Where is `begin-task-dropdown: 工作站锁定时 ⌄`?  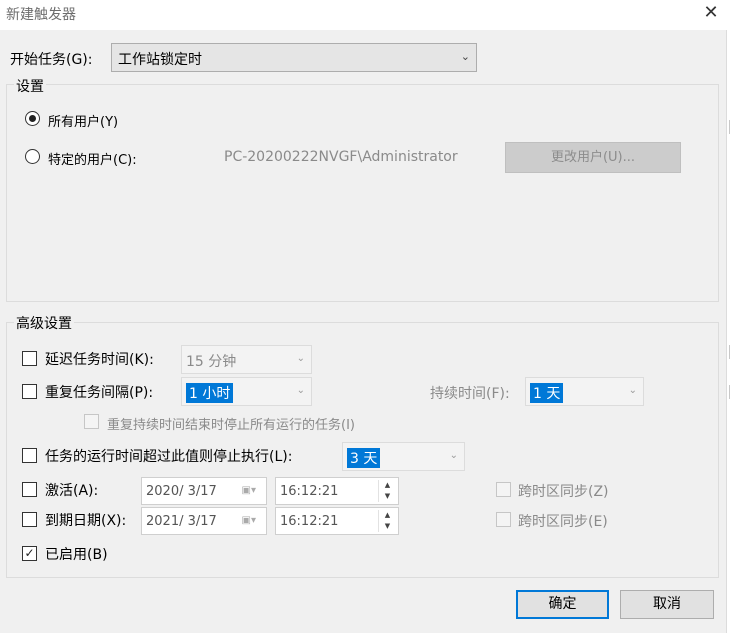
begin-task-dropdown: 工作站锁定时 ⌄ is located at coordinates (294, 57).